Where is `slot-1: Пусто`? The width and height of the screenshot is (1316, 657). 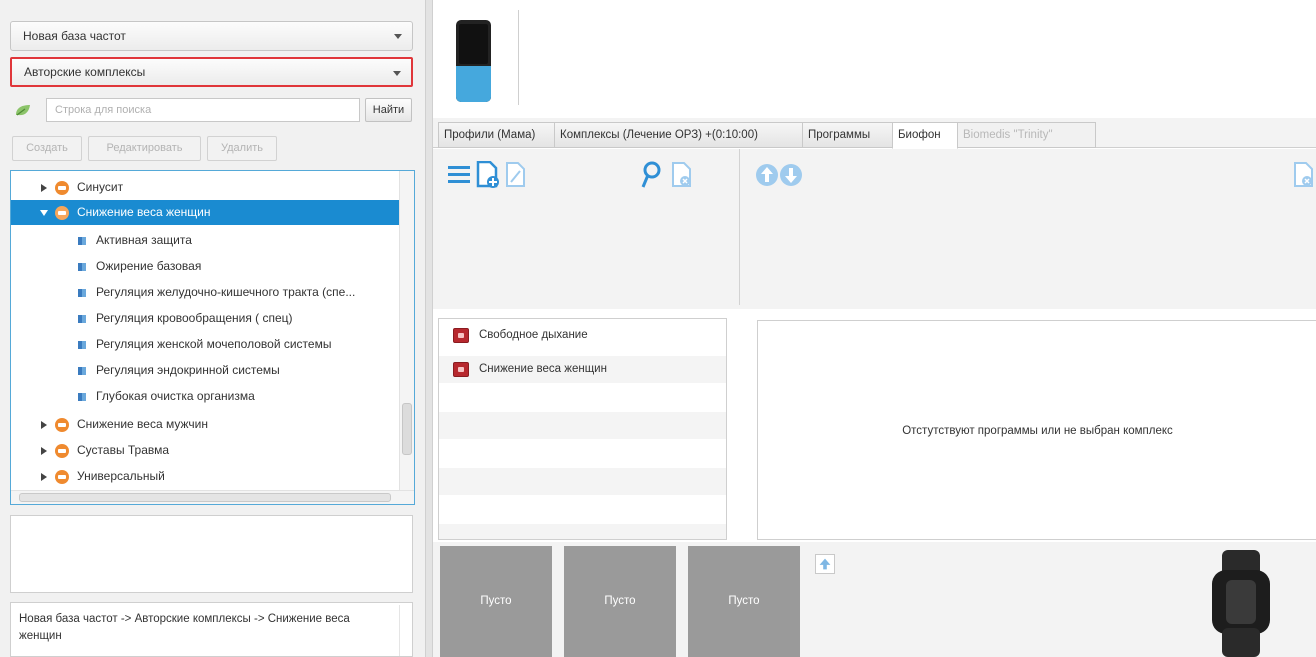 slot-1: Пусто is located at coordinates (496, 601).